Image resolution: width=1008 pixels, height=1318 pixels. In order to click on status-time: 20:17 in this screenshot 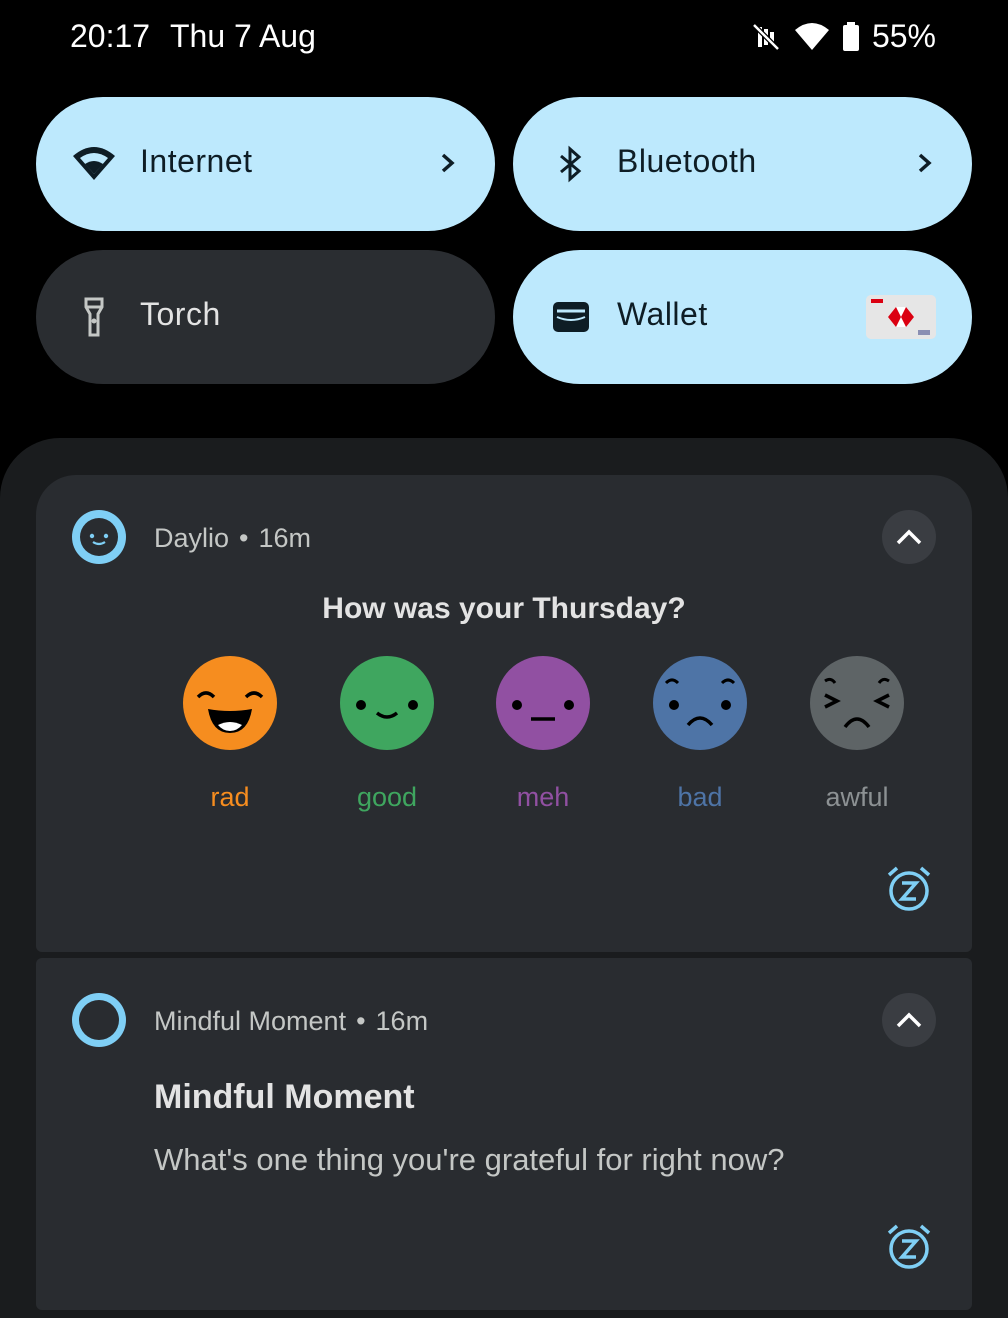, I will do `click(110, 36)`.